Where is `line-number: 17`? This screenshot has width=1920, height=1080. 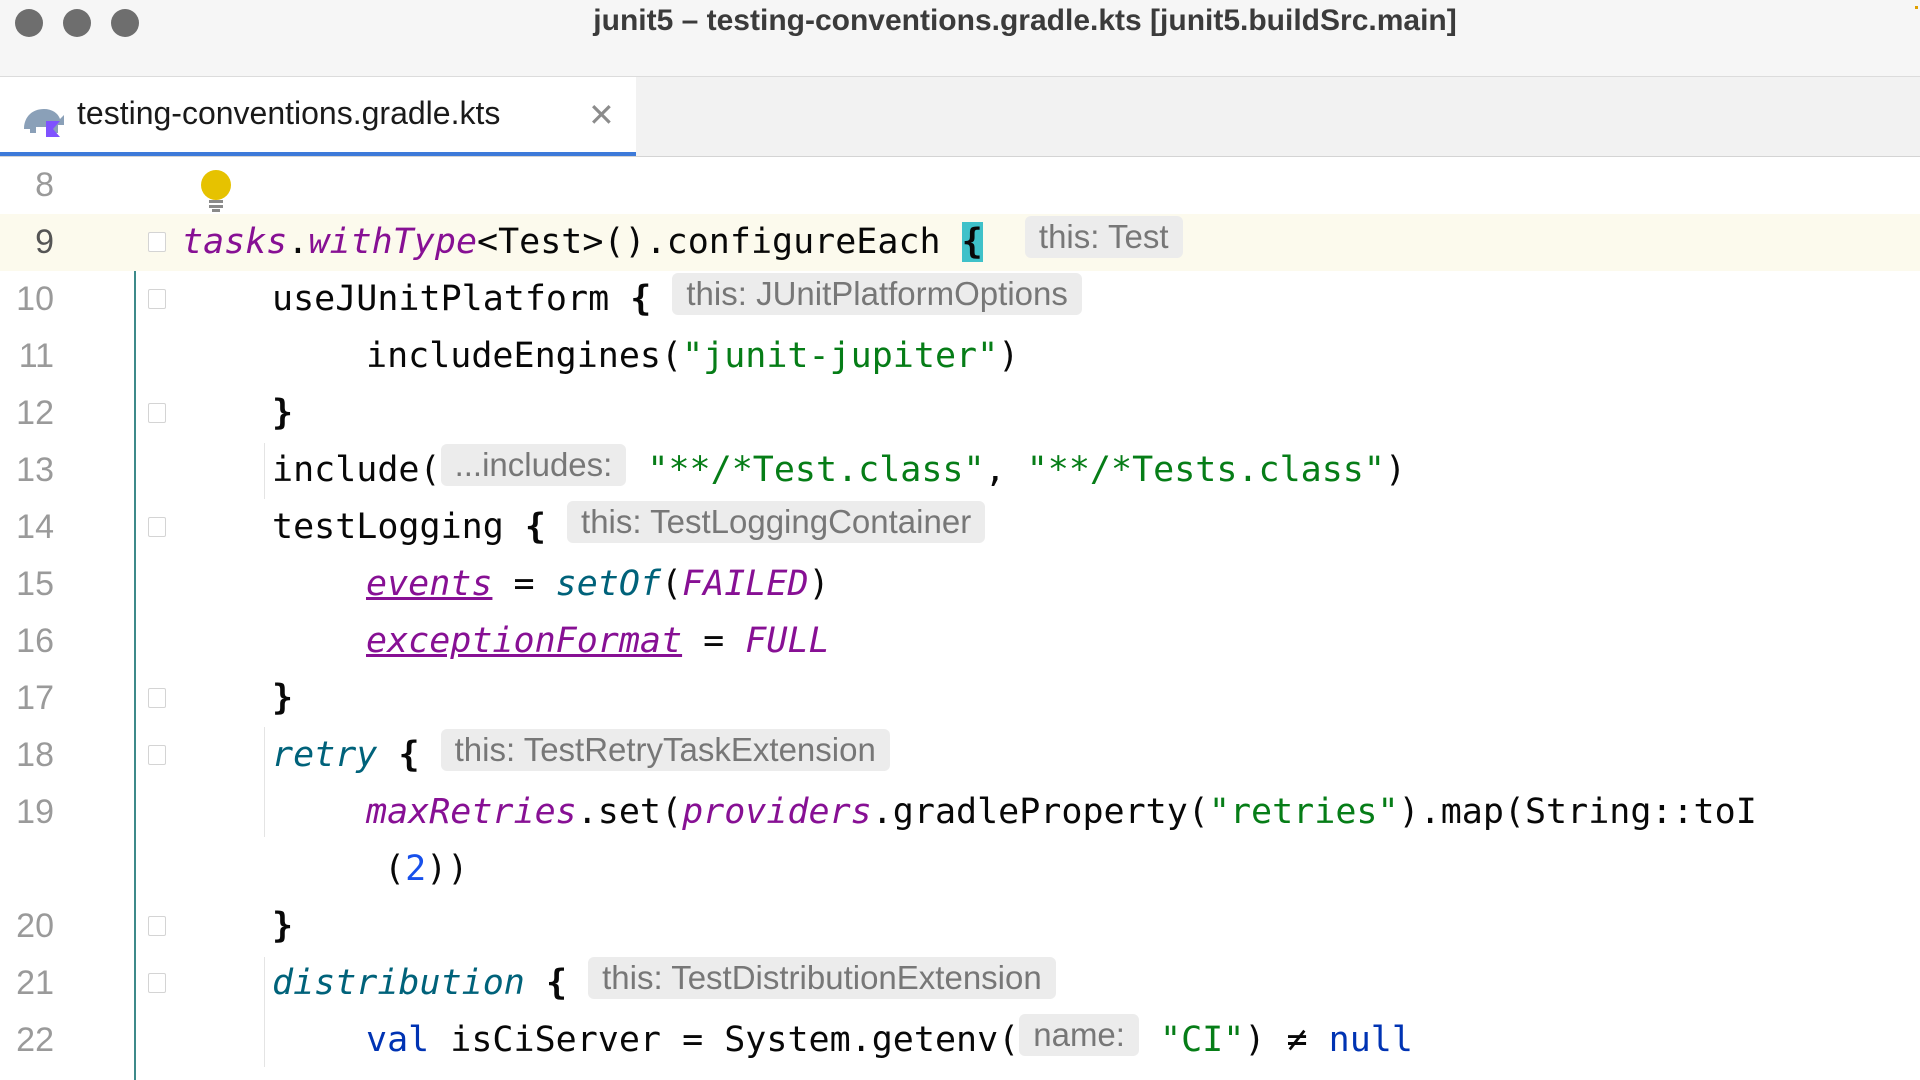
line-number: 17 is located at coordinates (35, 698).